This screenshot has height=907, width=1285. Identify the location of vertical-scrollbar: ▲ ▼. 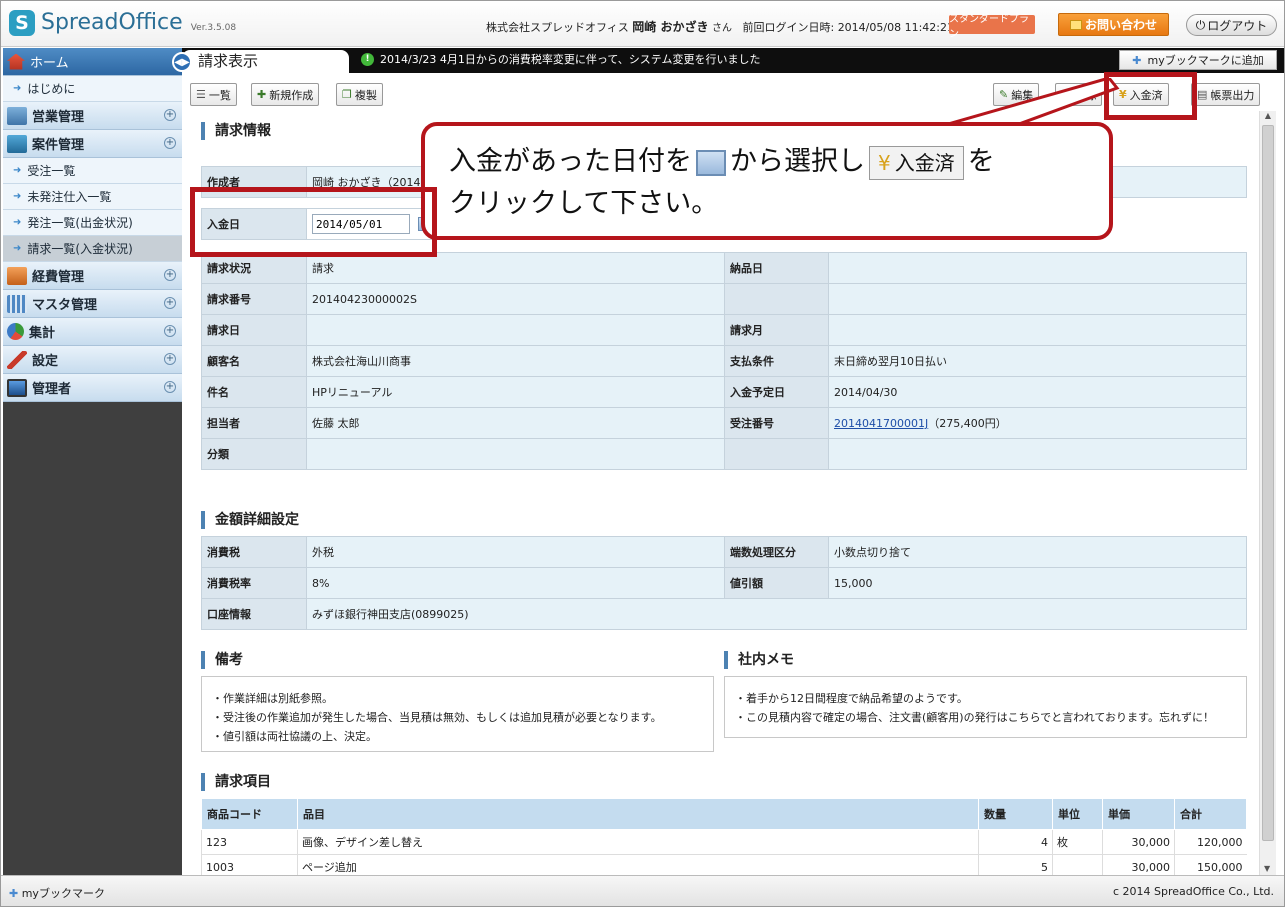
(1267, 493).